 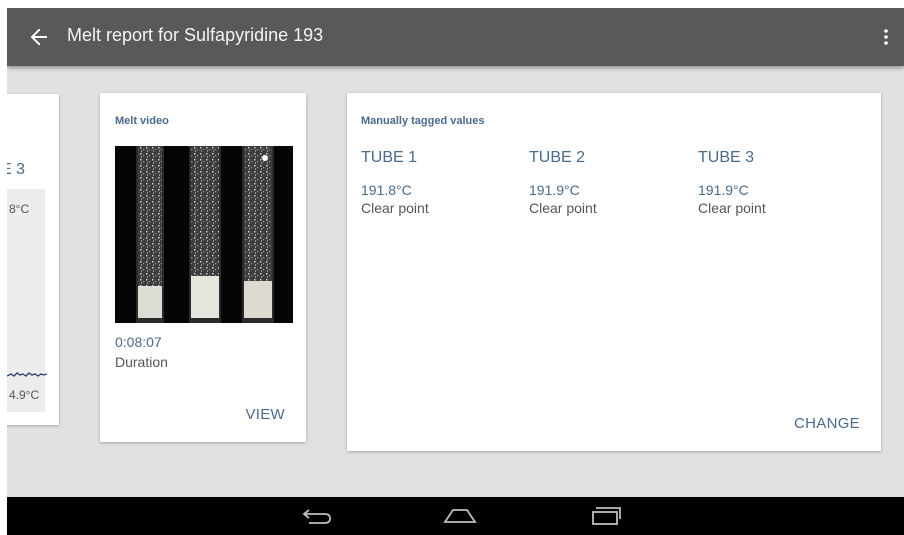 What do you see at coordinates (265, 414) in the screenshot?
I see `view-button: VIEW` at bounding box center [265, 414].